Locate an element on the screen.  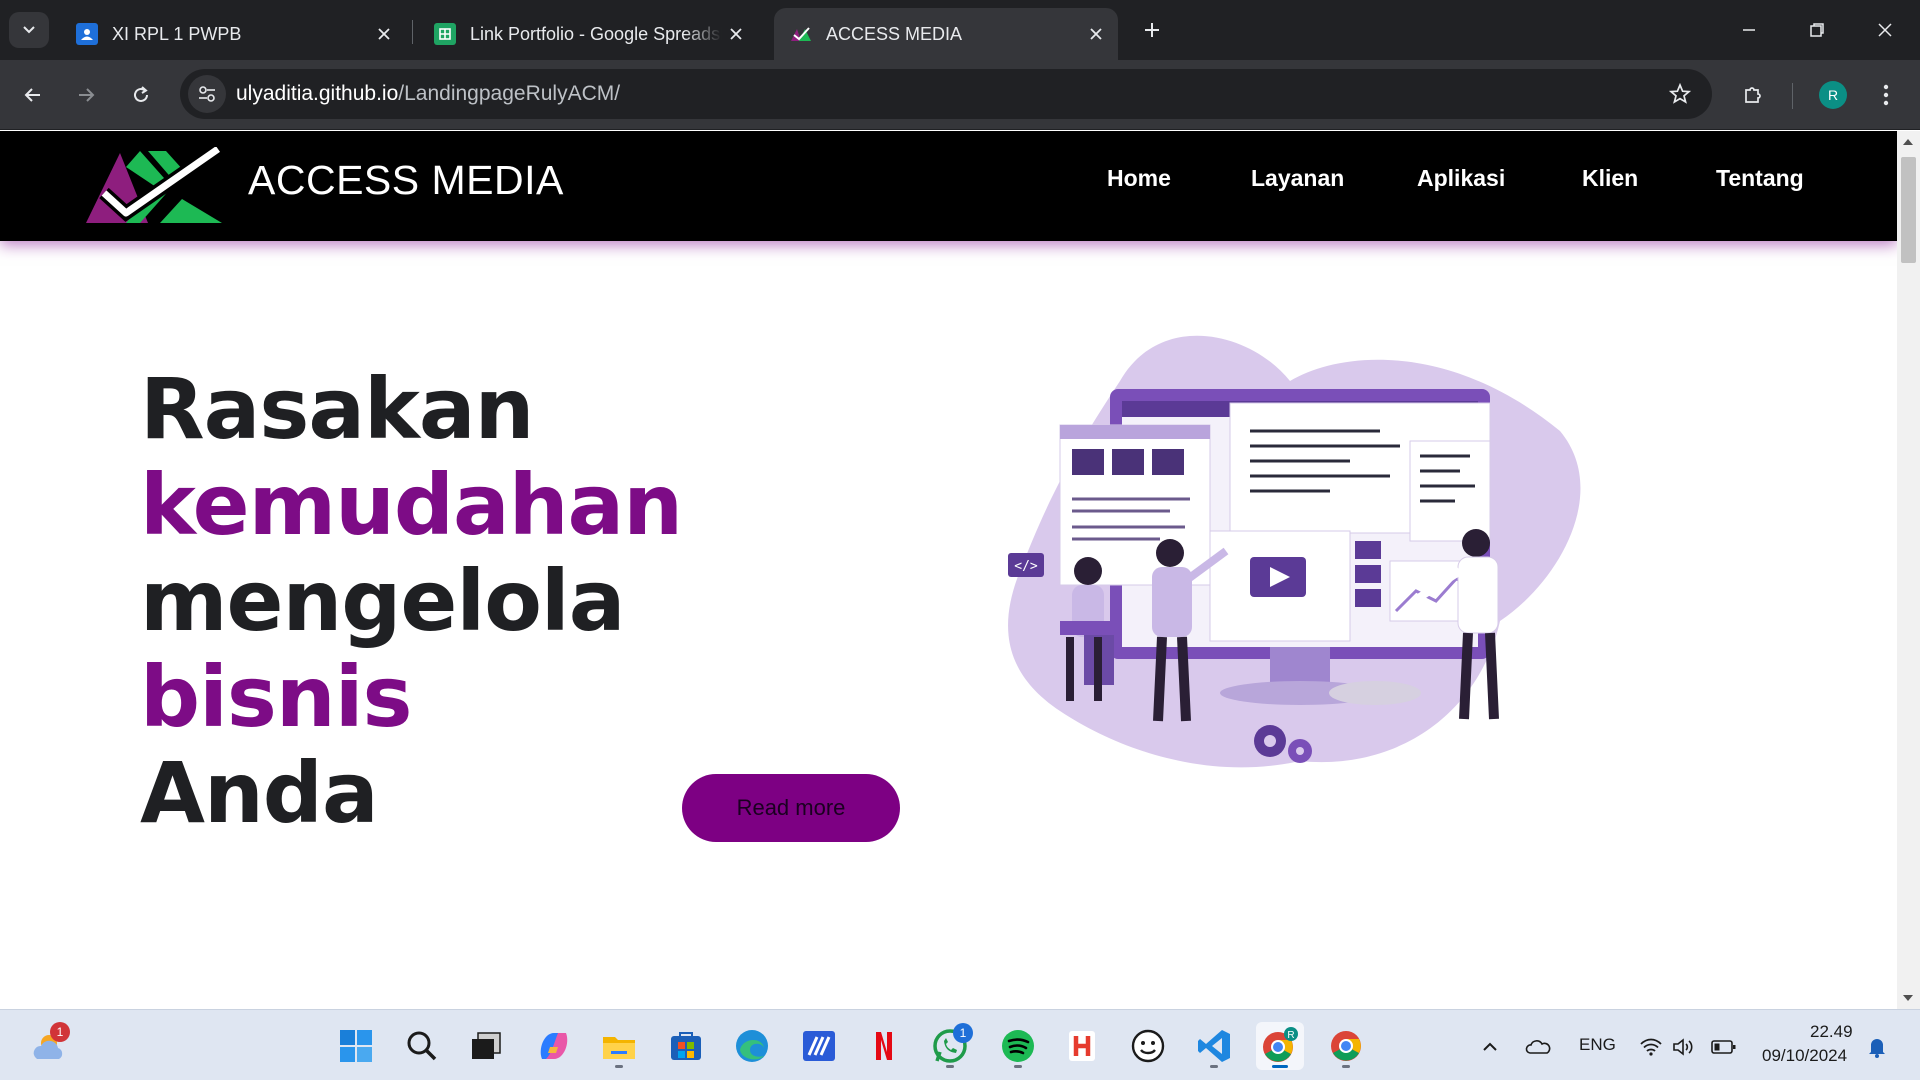
spotify-icon is located at coordinates (1018, 1046).